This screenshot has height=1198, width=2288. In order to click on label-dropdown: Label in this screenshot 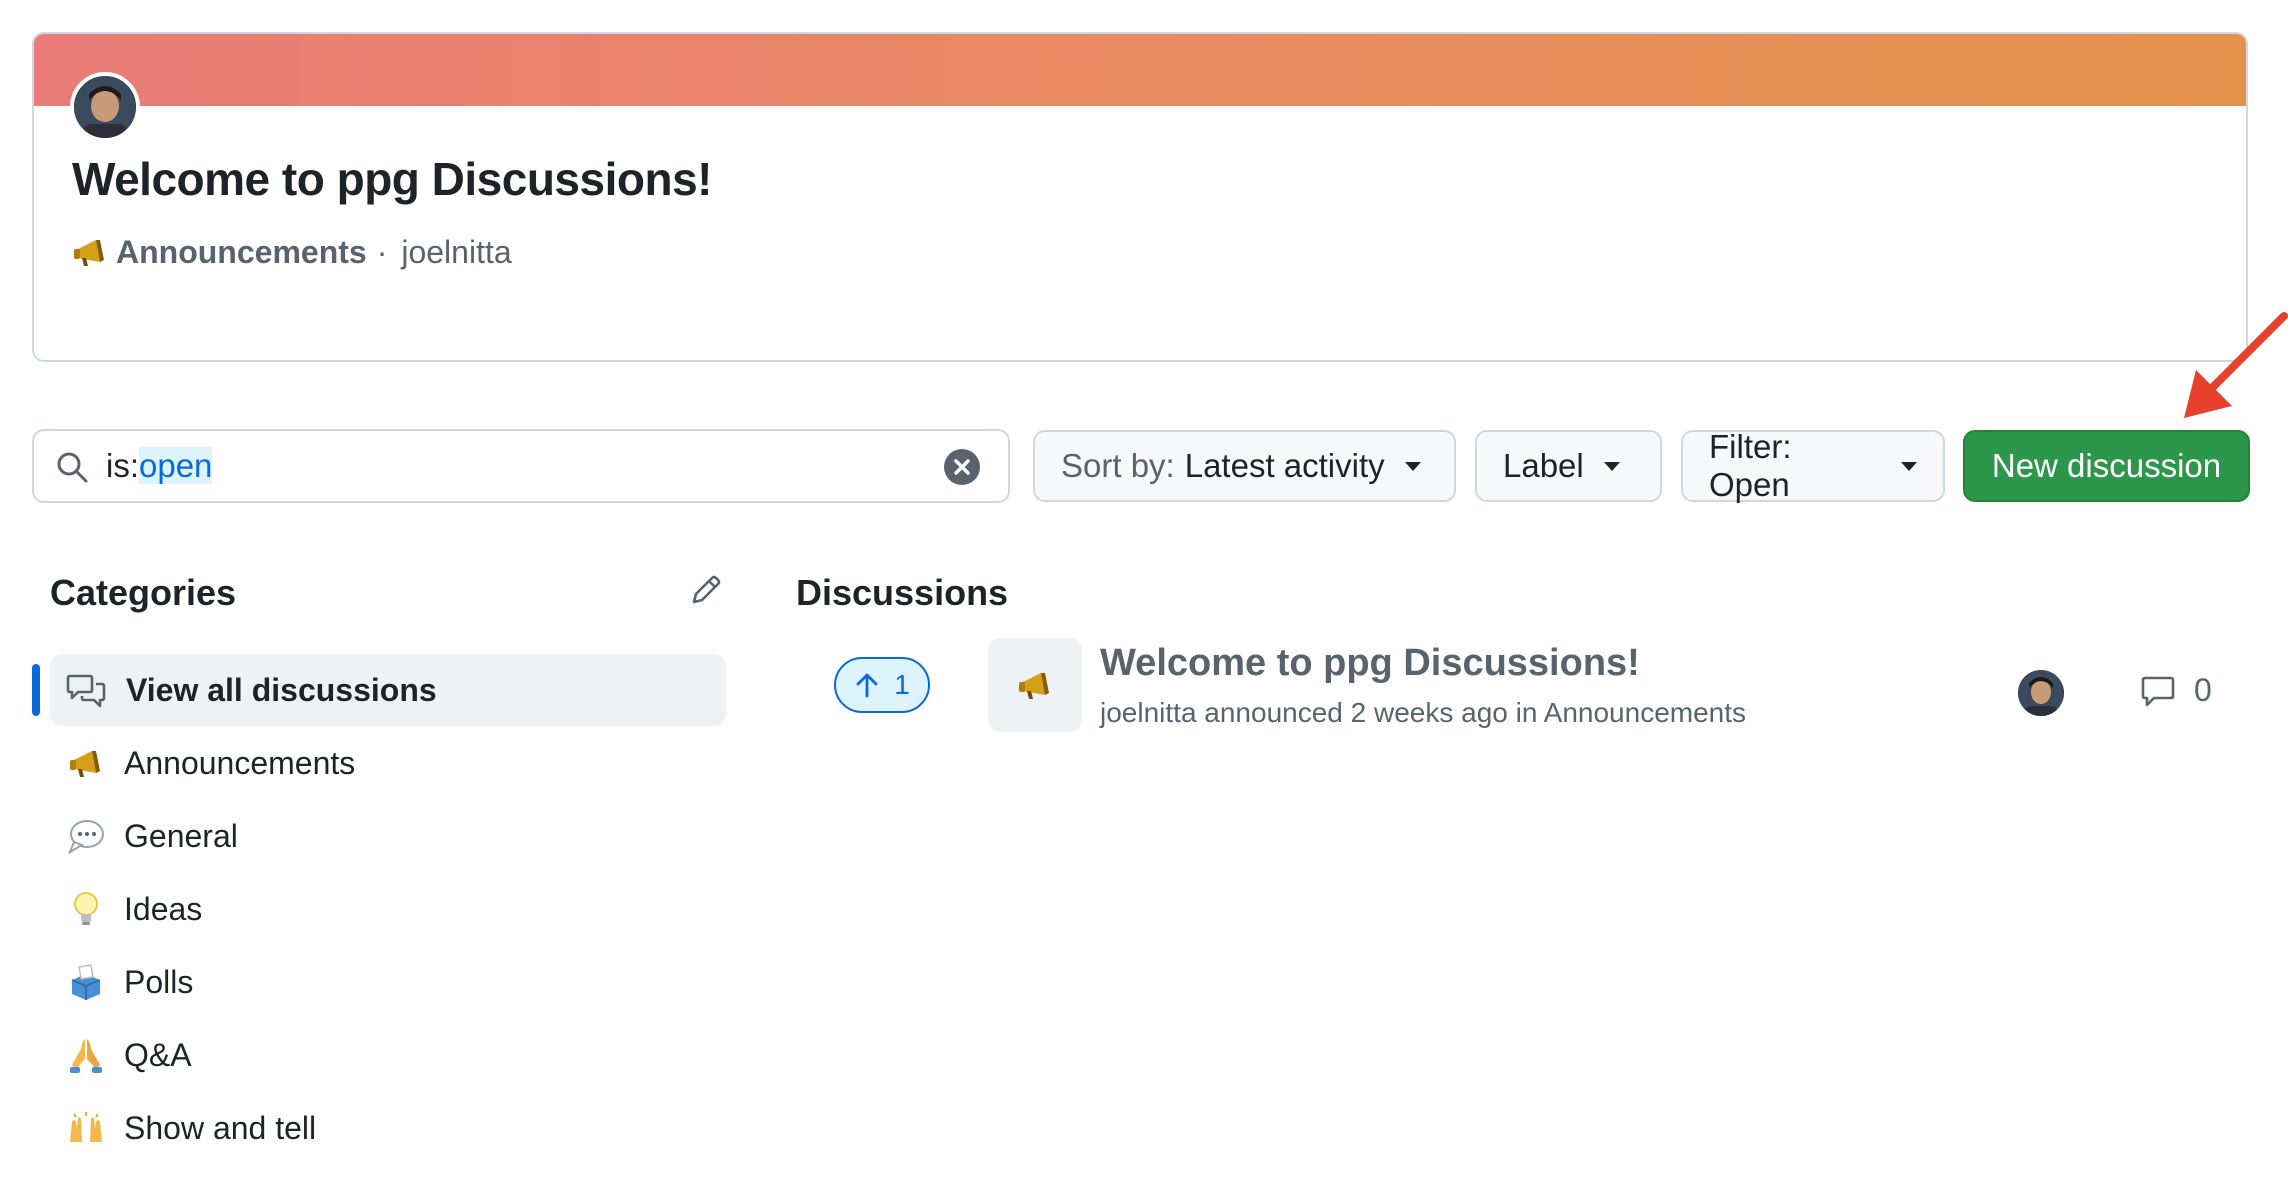, I will do `click(1568, 466)`.